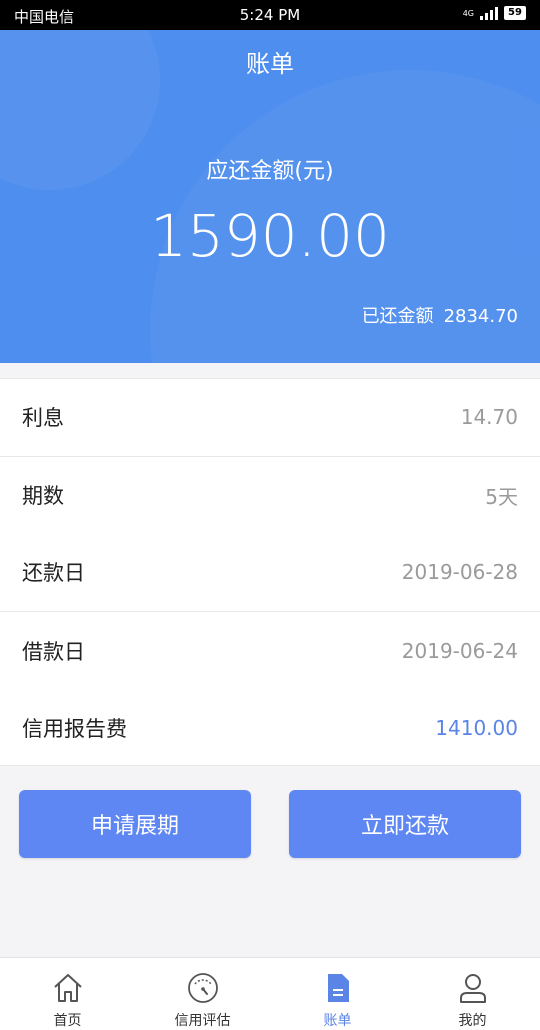  I want to click on page-title: 账单, so click(270, 64).